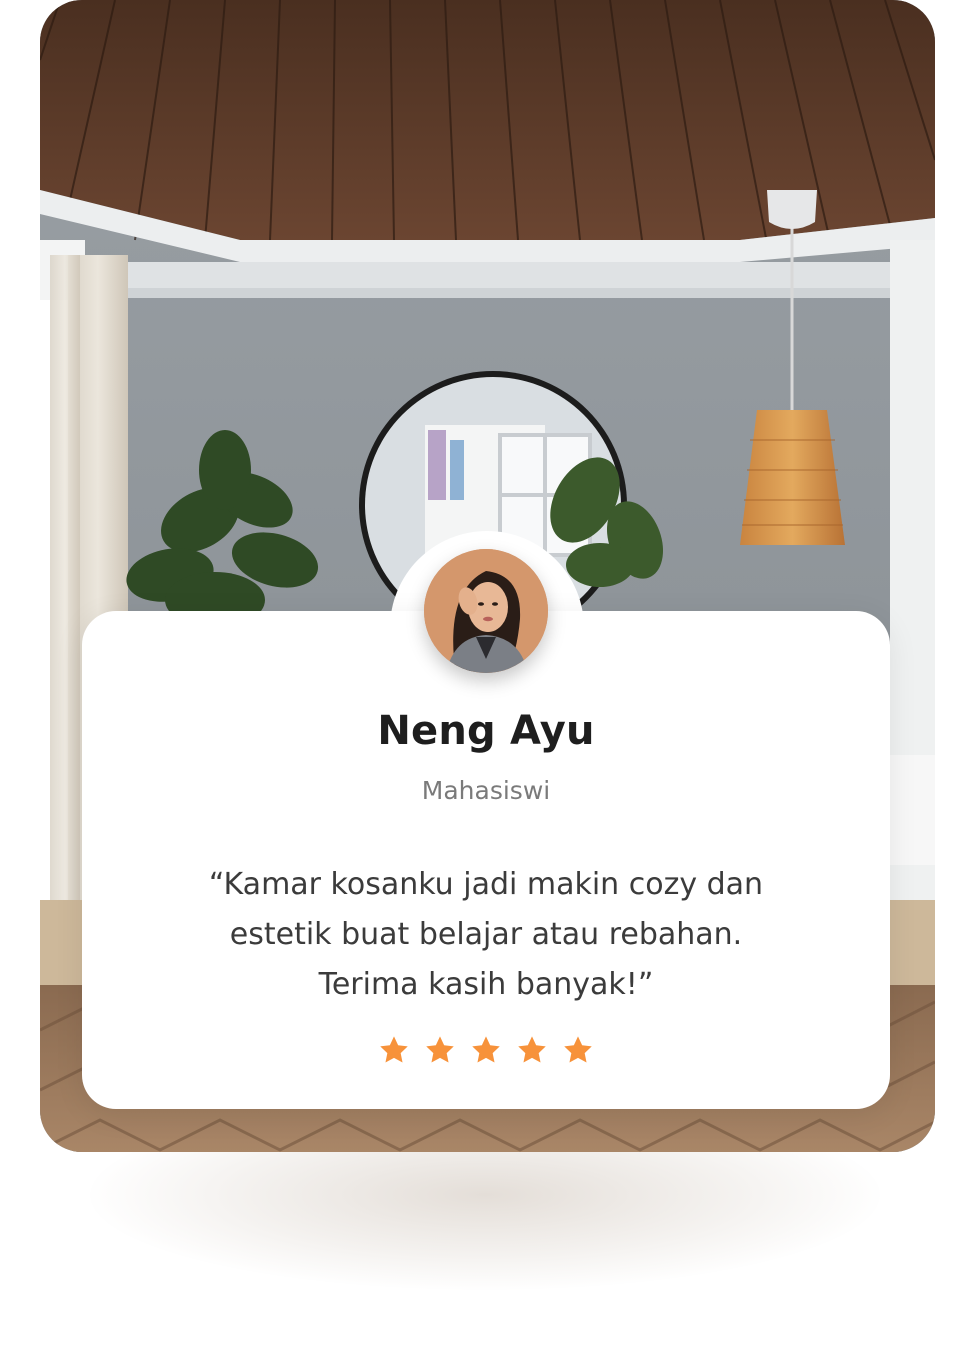  Describe the element at coordinates (486, 731) in the screenshot. I see `reviewer-name: Neng Ayu` at that location.